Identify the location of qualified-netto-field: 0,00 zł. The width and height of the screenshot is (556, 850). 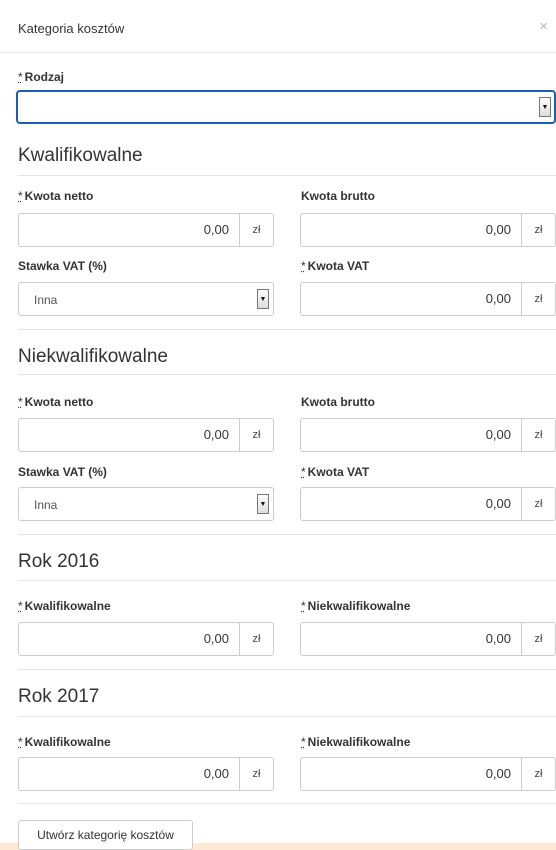
(146, 230).